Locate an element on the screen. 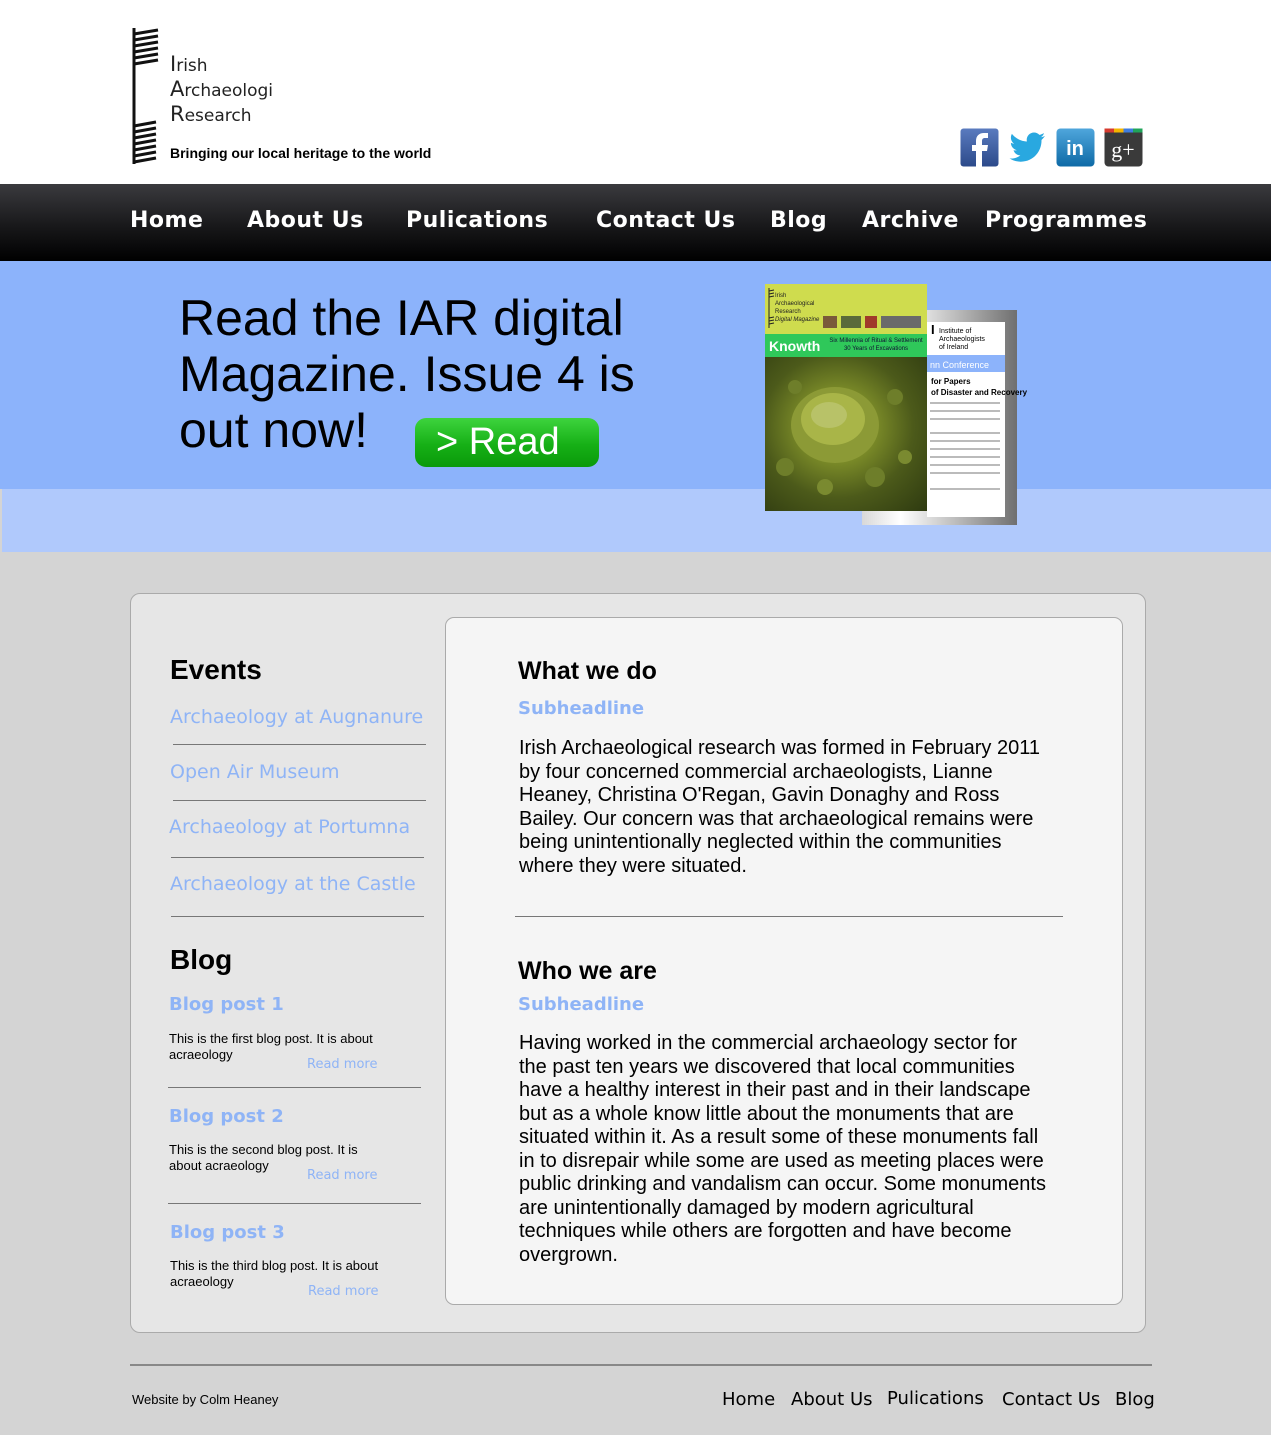  svg-text: in is located at coordinates (1075, 149).